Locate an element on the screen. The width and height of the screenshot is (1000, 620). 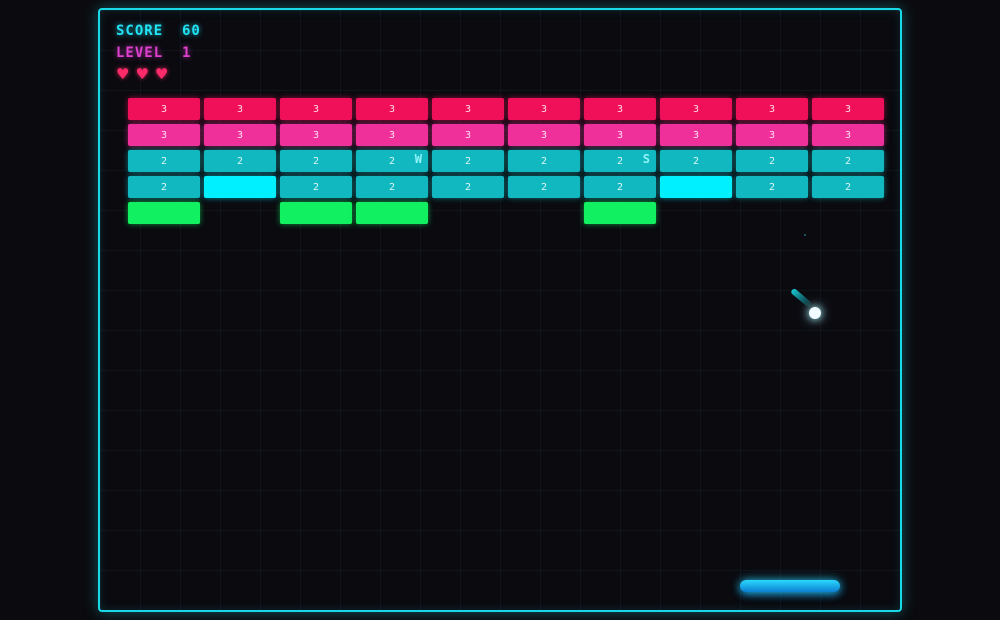
ball is located at coordinates (815, 313).